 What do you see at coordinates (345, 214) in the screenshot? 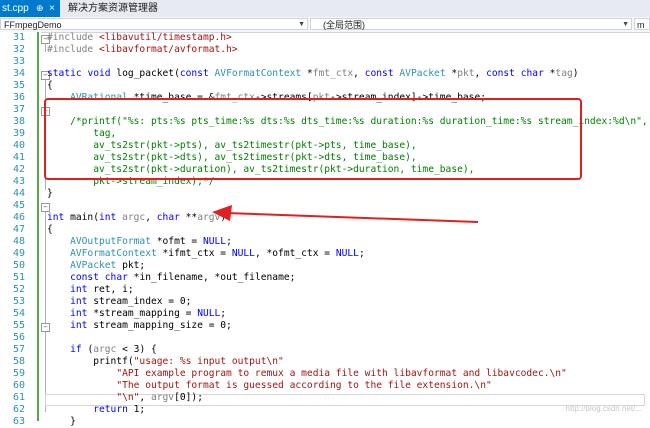
I see `annotation-arrow-icon` at bounding box center [345, 214].